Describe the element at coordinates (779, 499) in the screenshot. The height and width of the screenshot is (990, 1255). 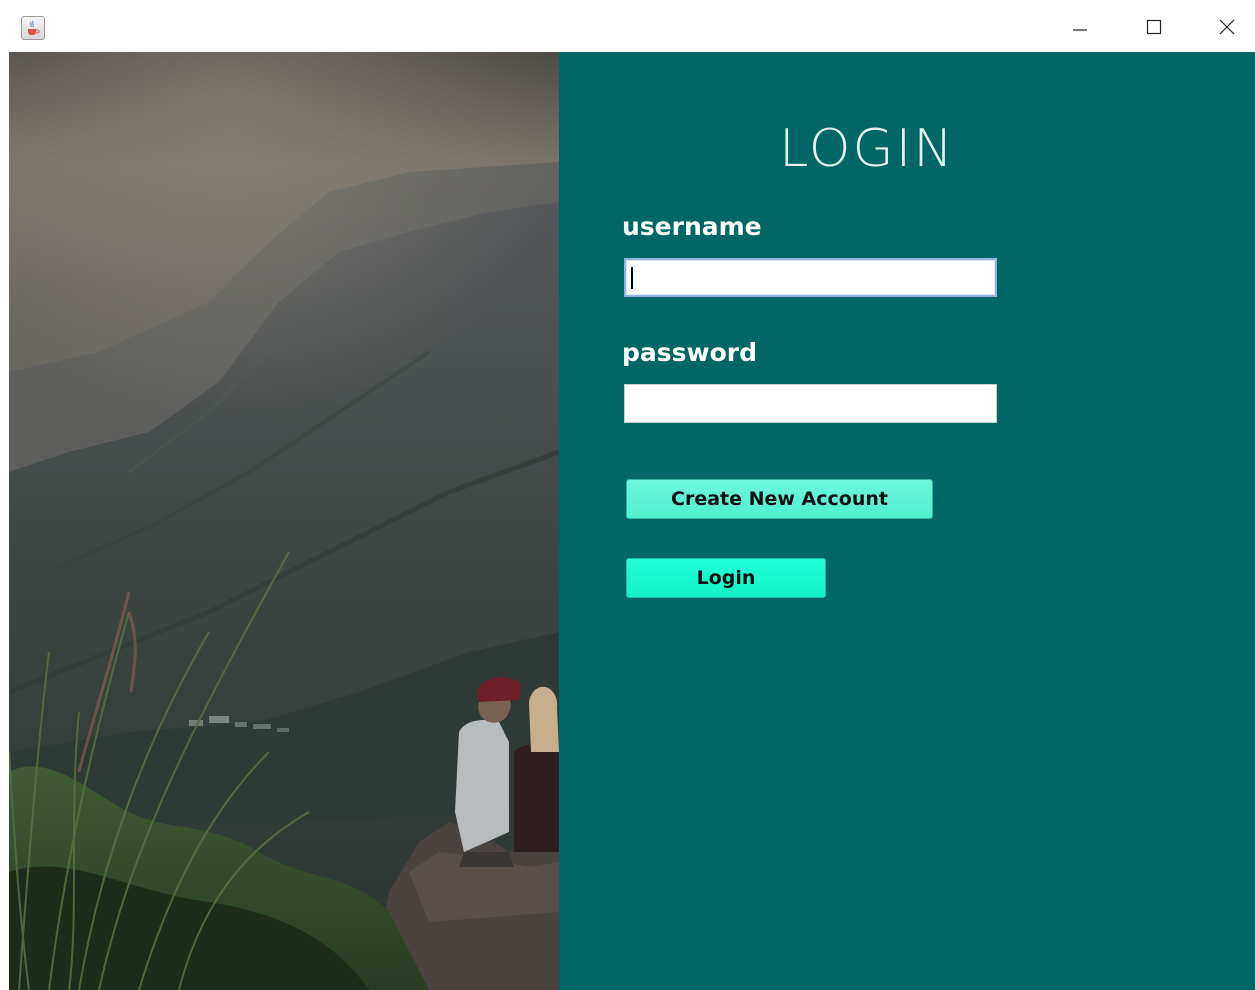
I see `create-account-button: Create New Account` at that location.